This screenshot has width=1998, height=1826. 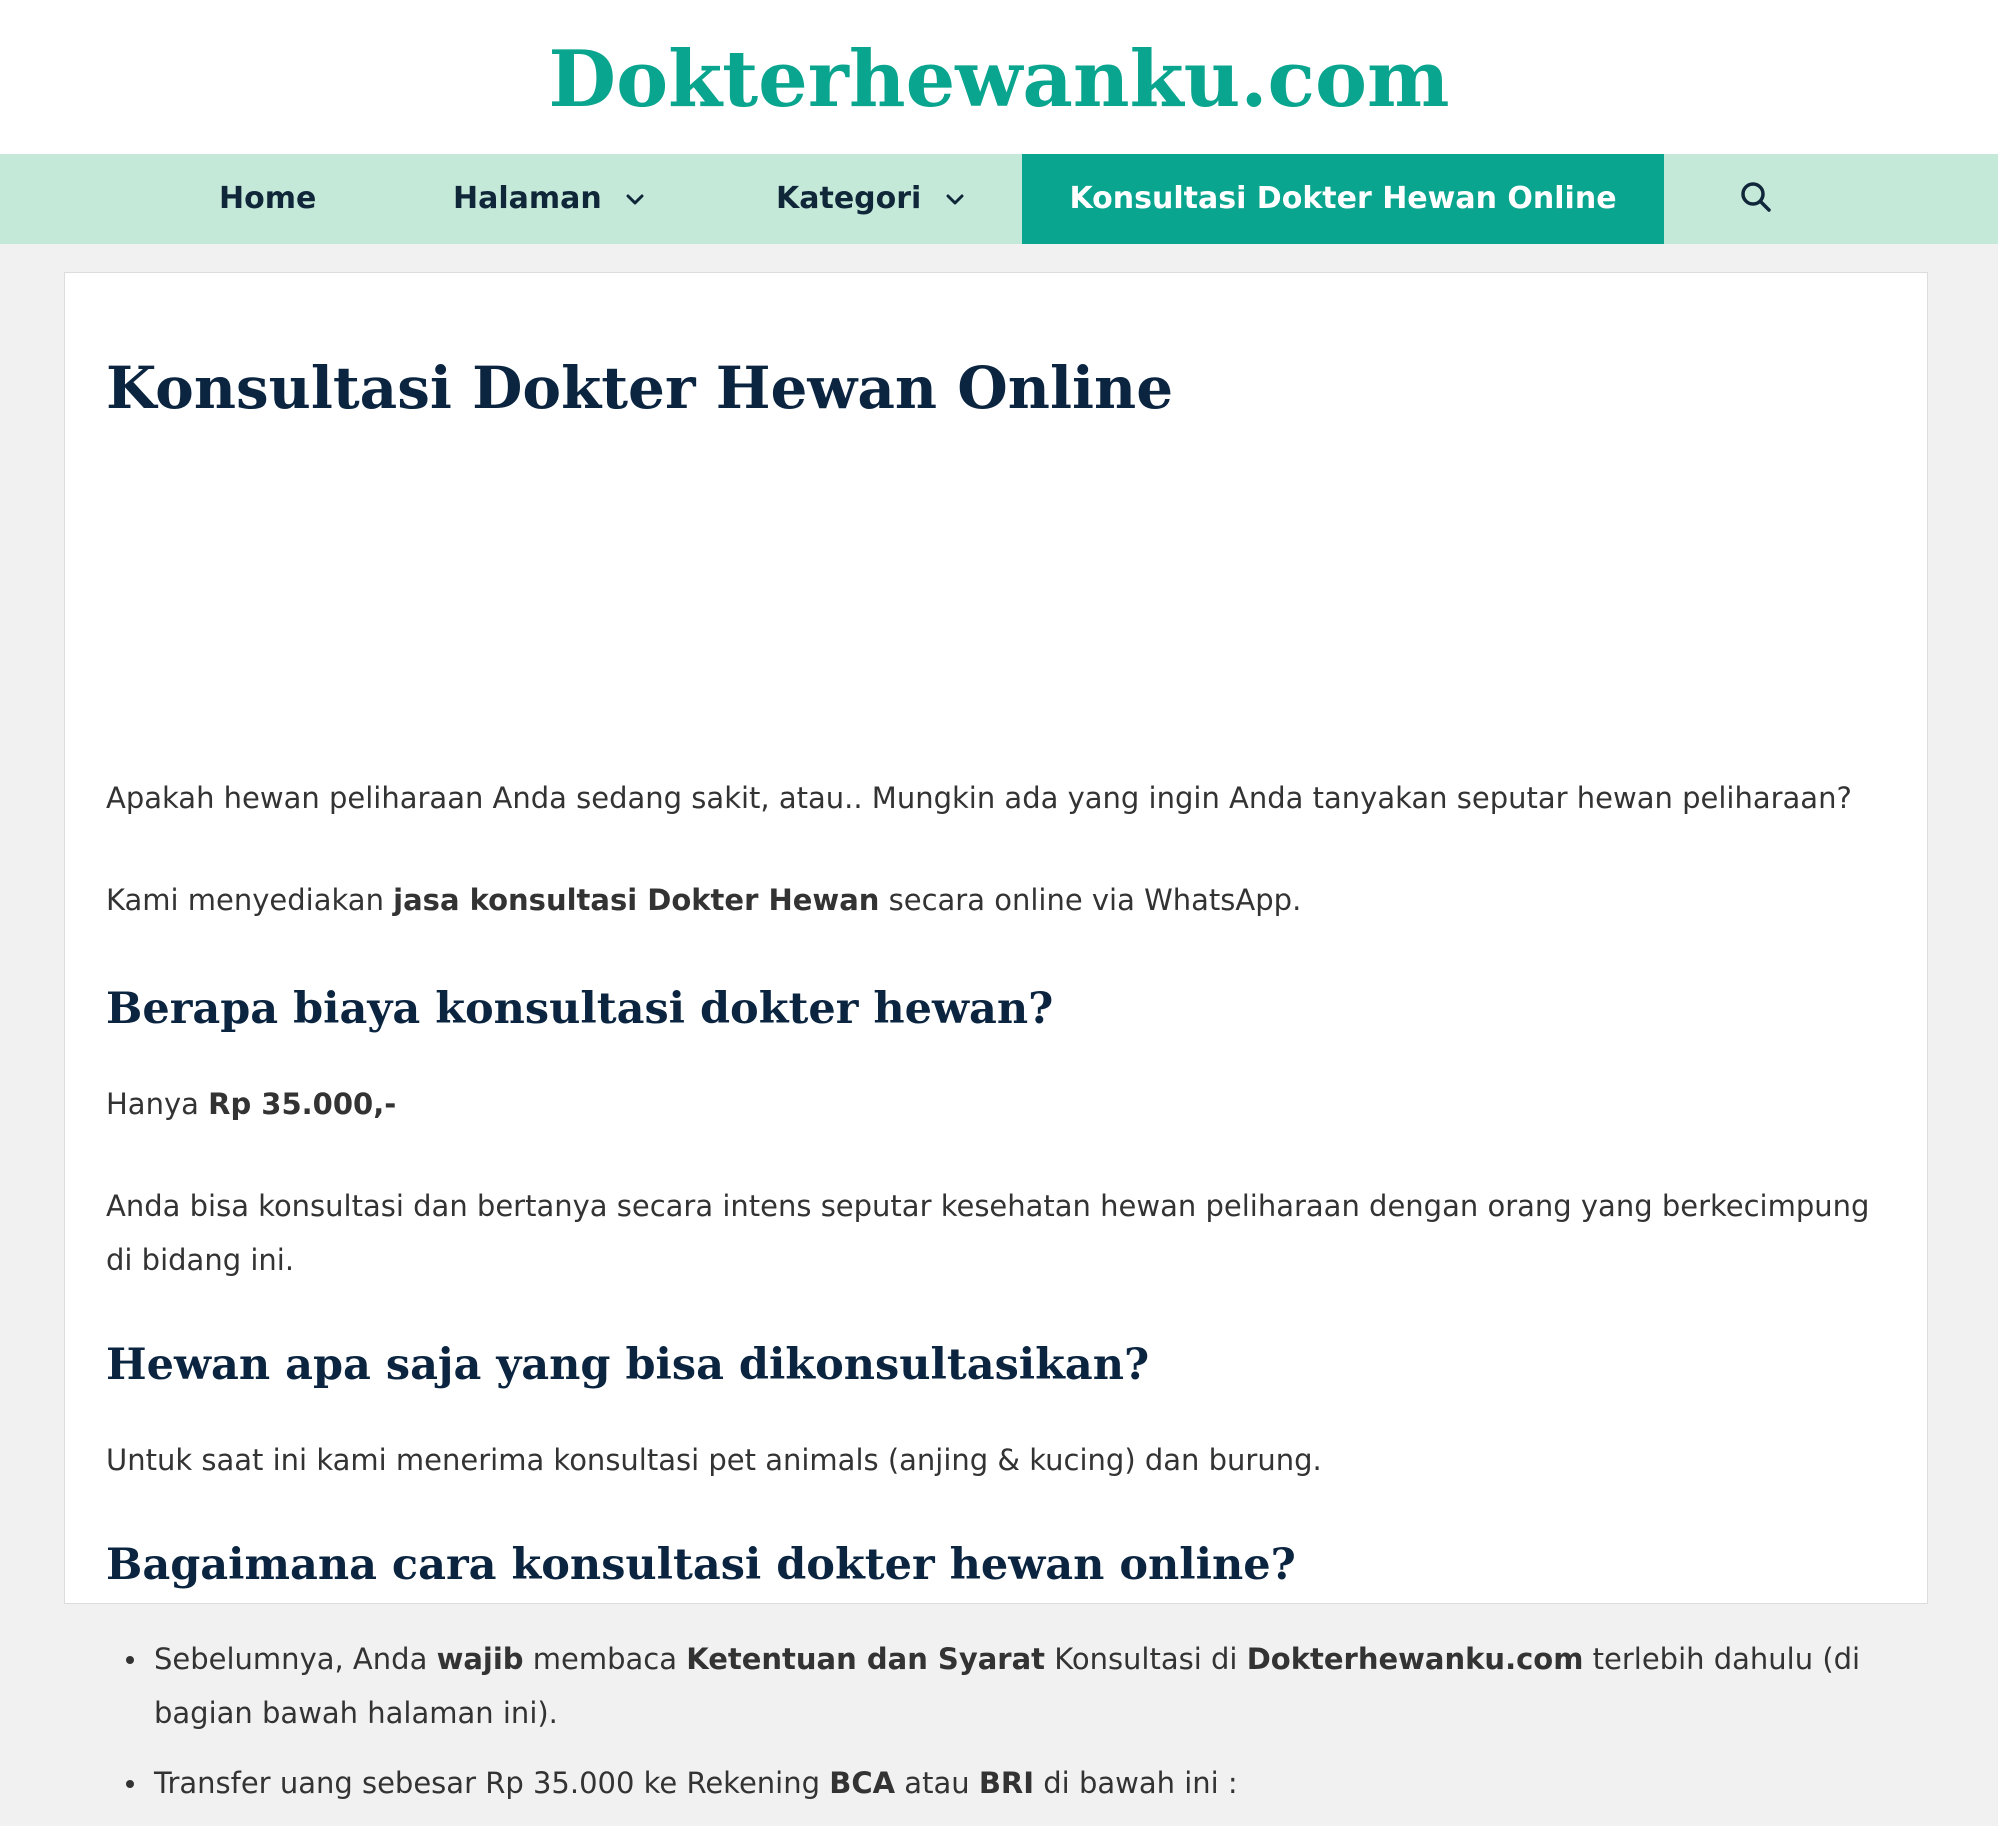 I want to click on nav-item-konsultasi-label: Konsultasi Dokter Hewan Online, so click(x=1343, y=198).